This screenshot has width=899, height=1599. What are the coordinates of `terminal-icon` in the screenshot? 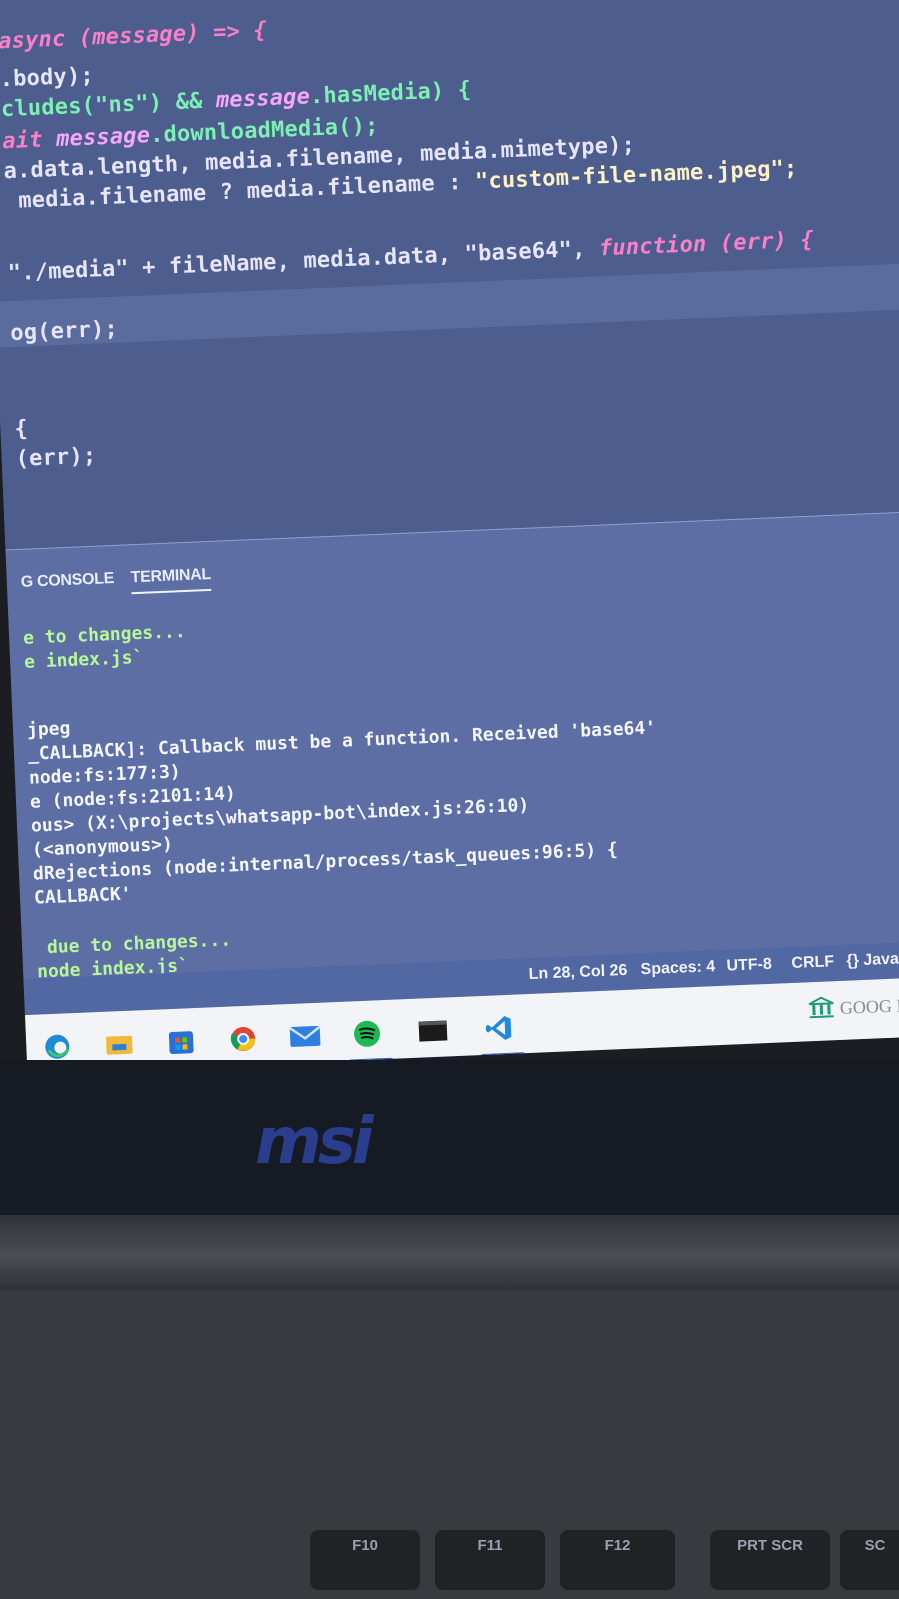 It's located at (432, 1030).